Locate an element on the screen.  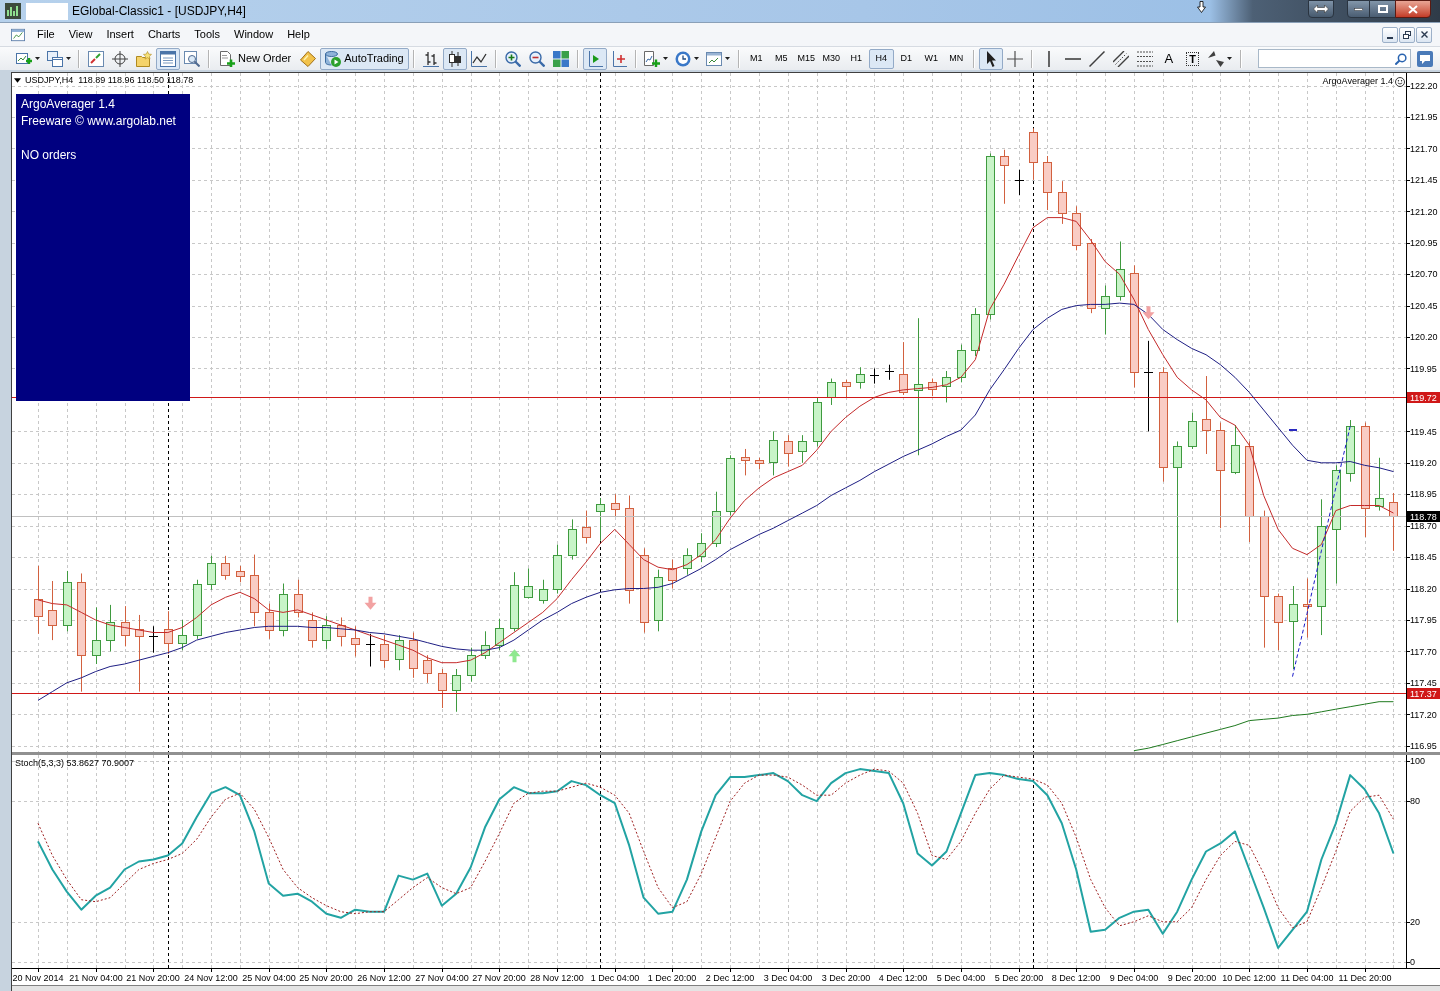
menu-item: View is located at coordinates (80, 34).